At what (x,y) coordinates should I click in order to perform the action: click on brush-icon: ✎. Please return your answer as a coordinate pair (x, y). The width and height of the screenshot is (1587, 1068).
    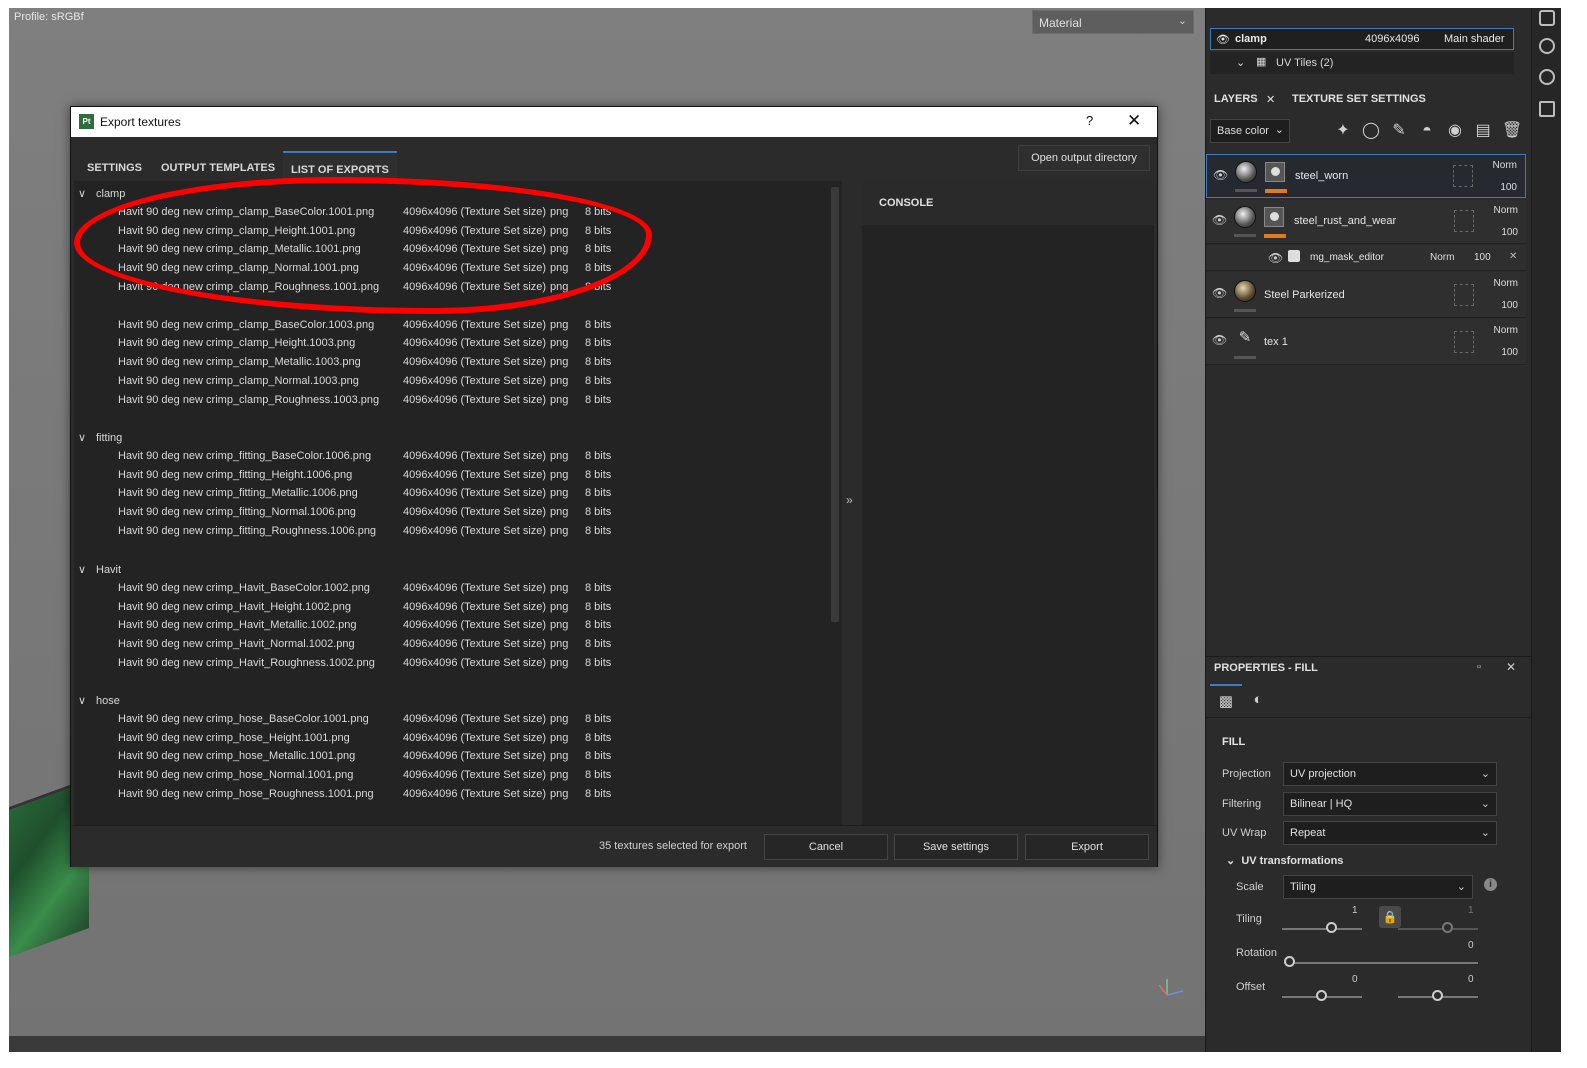
    Looking at the image, I should click on (1399, 131).